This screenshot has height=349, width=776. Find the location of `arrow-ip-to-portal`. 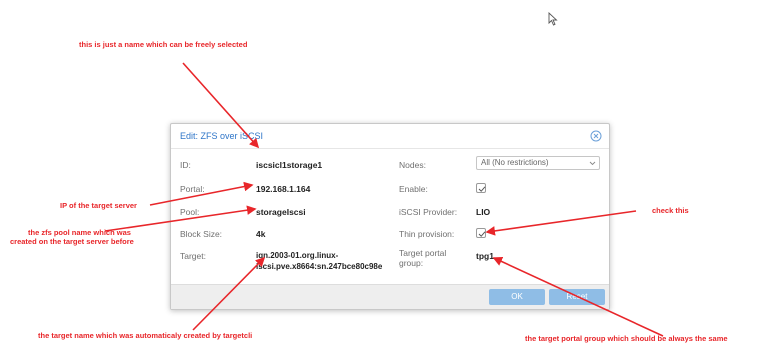

arrow-ip-to-portal is located at coordinates (201, 193).